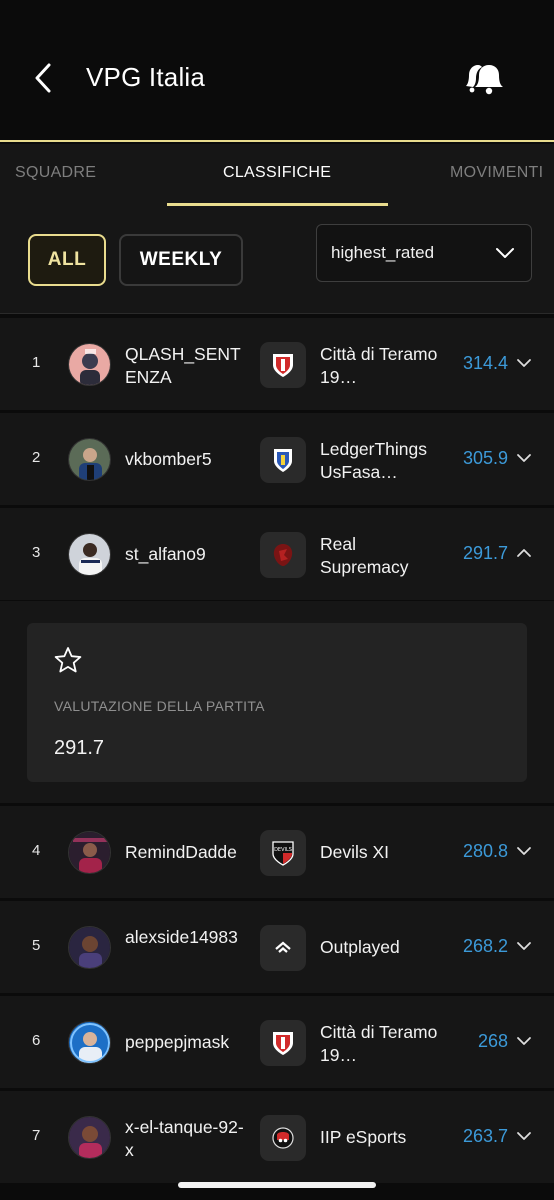 This screenshot has height=1200, width=554. What do you see at coordinates (364, 555) in the screenshot?
I see `club-name: Real Supremacy` at bounding box center [364, 555].